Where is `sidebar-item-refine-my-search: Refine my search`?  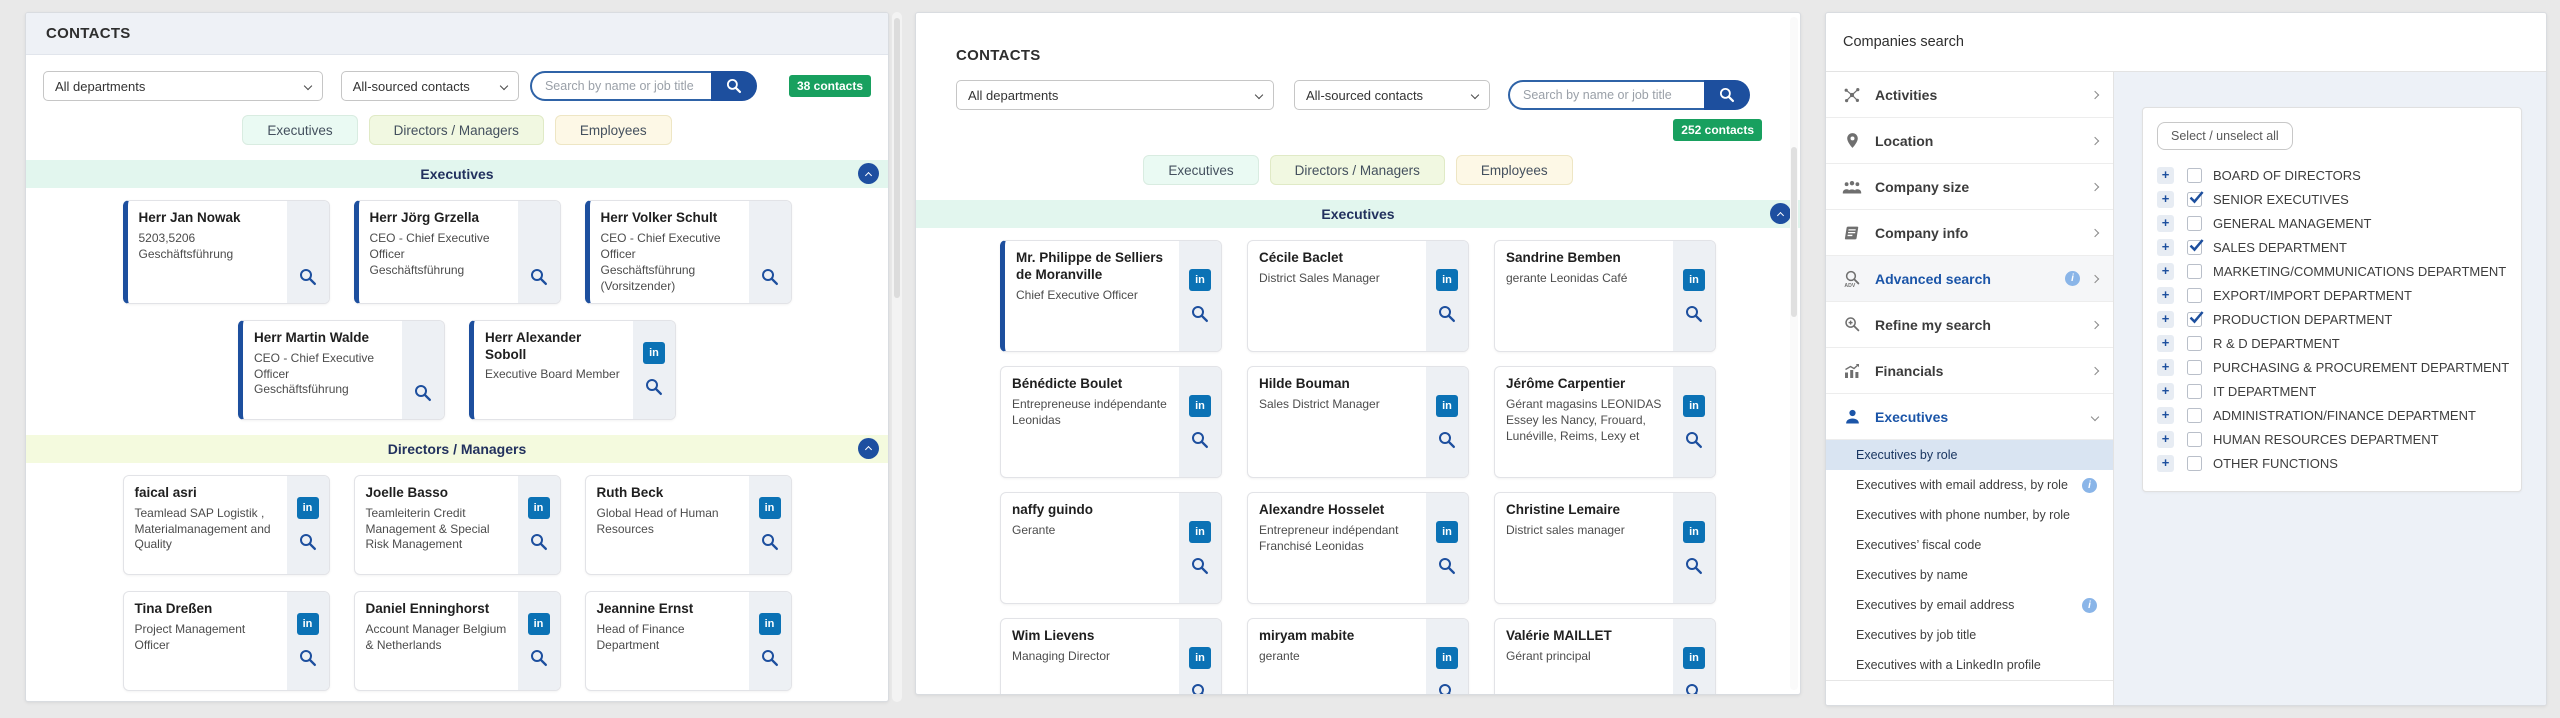 sidebar-item-refine-my-search: Refine my search is located at coordinates (1969, 325).